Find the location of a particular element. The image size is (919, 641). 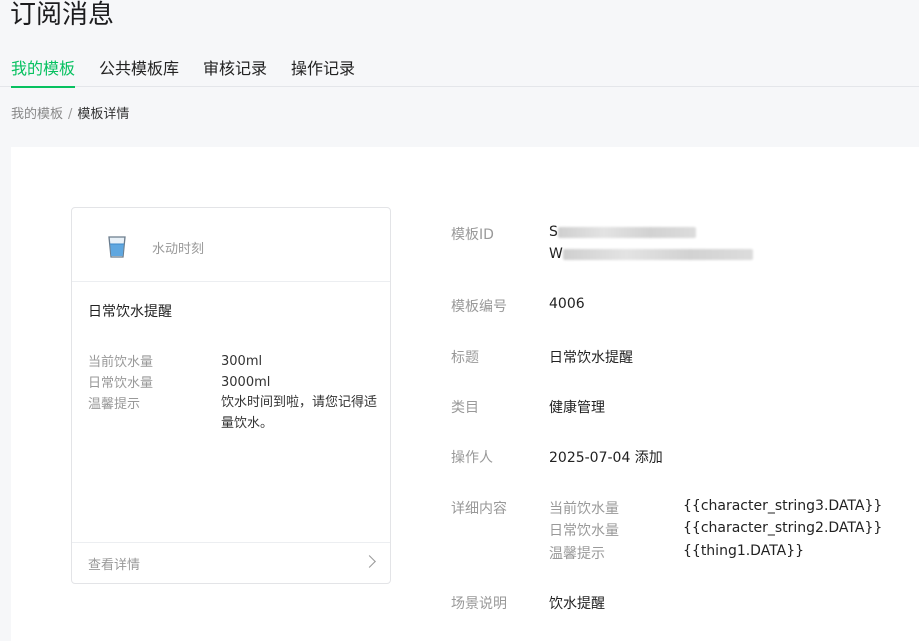

field-key: 日常饮水量 is located at coordinates (121, 383).